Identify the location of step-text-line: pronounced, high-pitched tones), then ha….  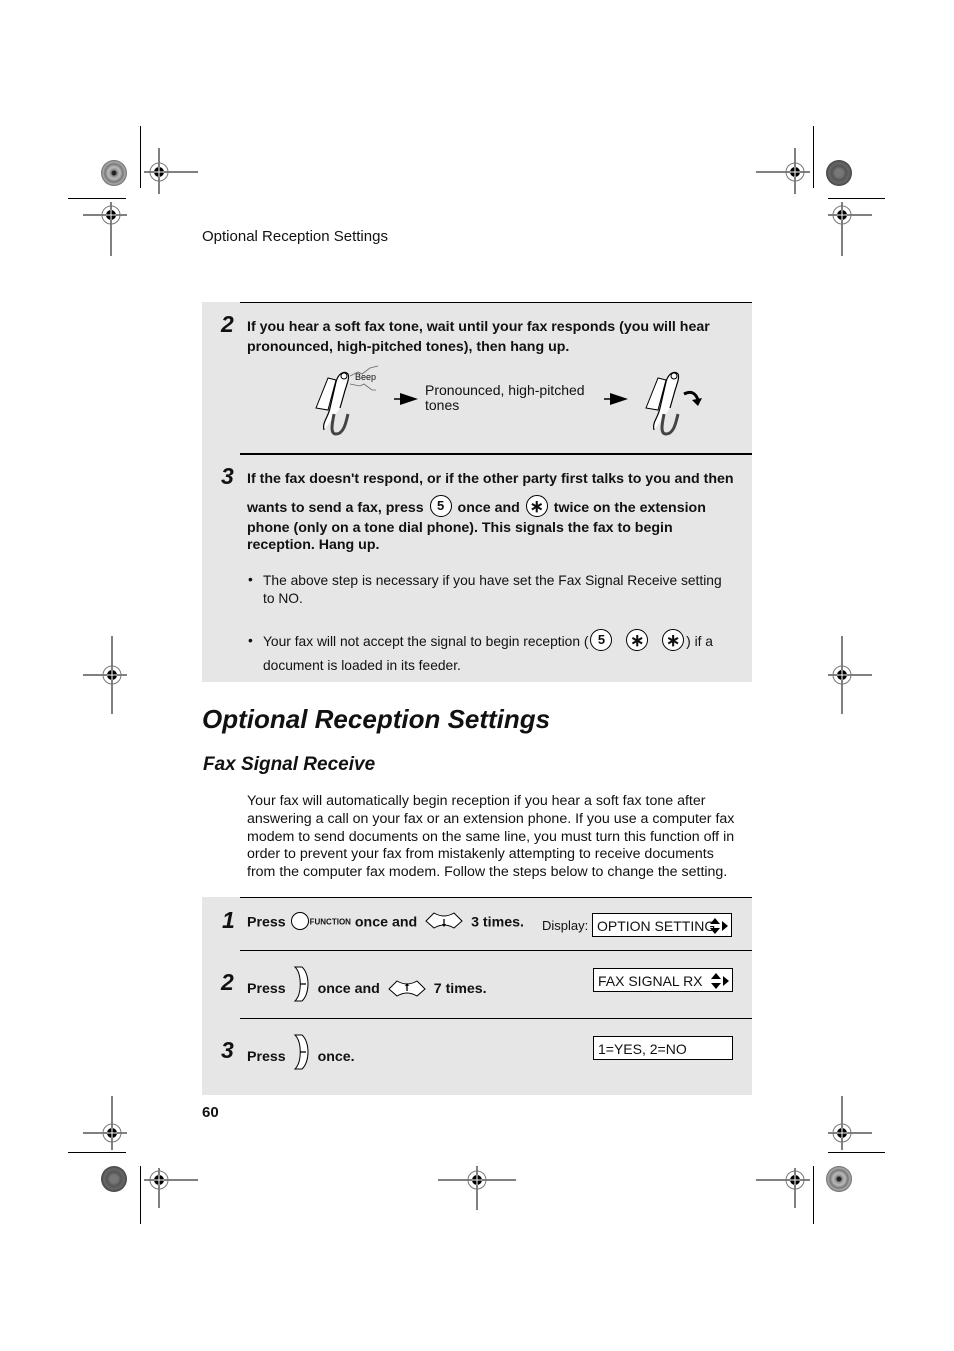
(408, 347).